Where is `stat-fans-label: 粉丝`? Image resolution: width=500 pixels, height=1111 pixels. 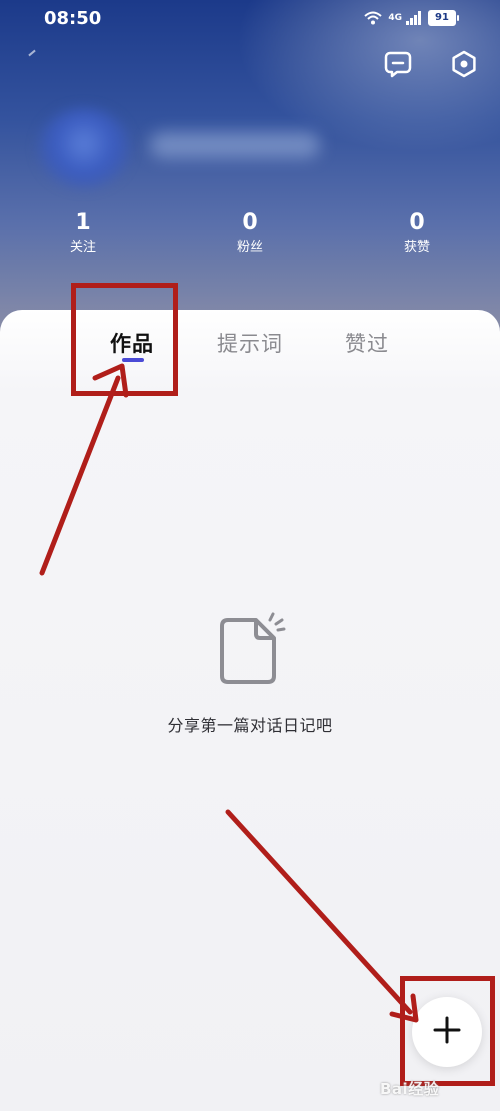
stat-fans-label: 粉丝 is located at coordinates (249, 247).